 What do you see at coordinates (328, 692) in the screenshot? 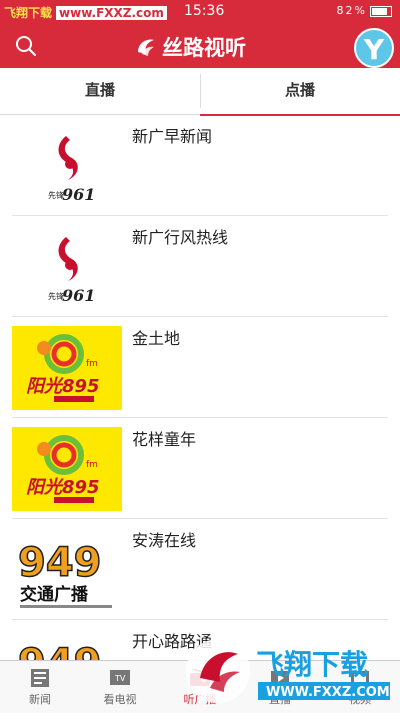
I see `svg-text: WWW.FXXZ.COM` at bounding box center [328, 692].